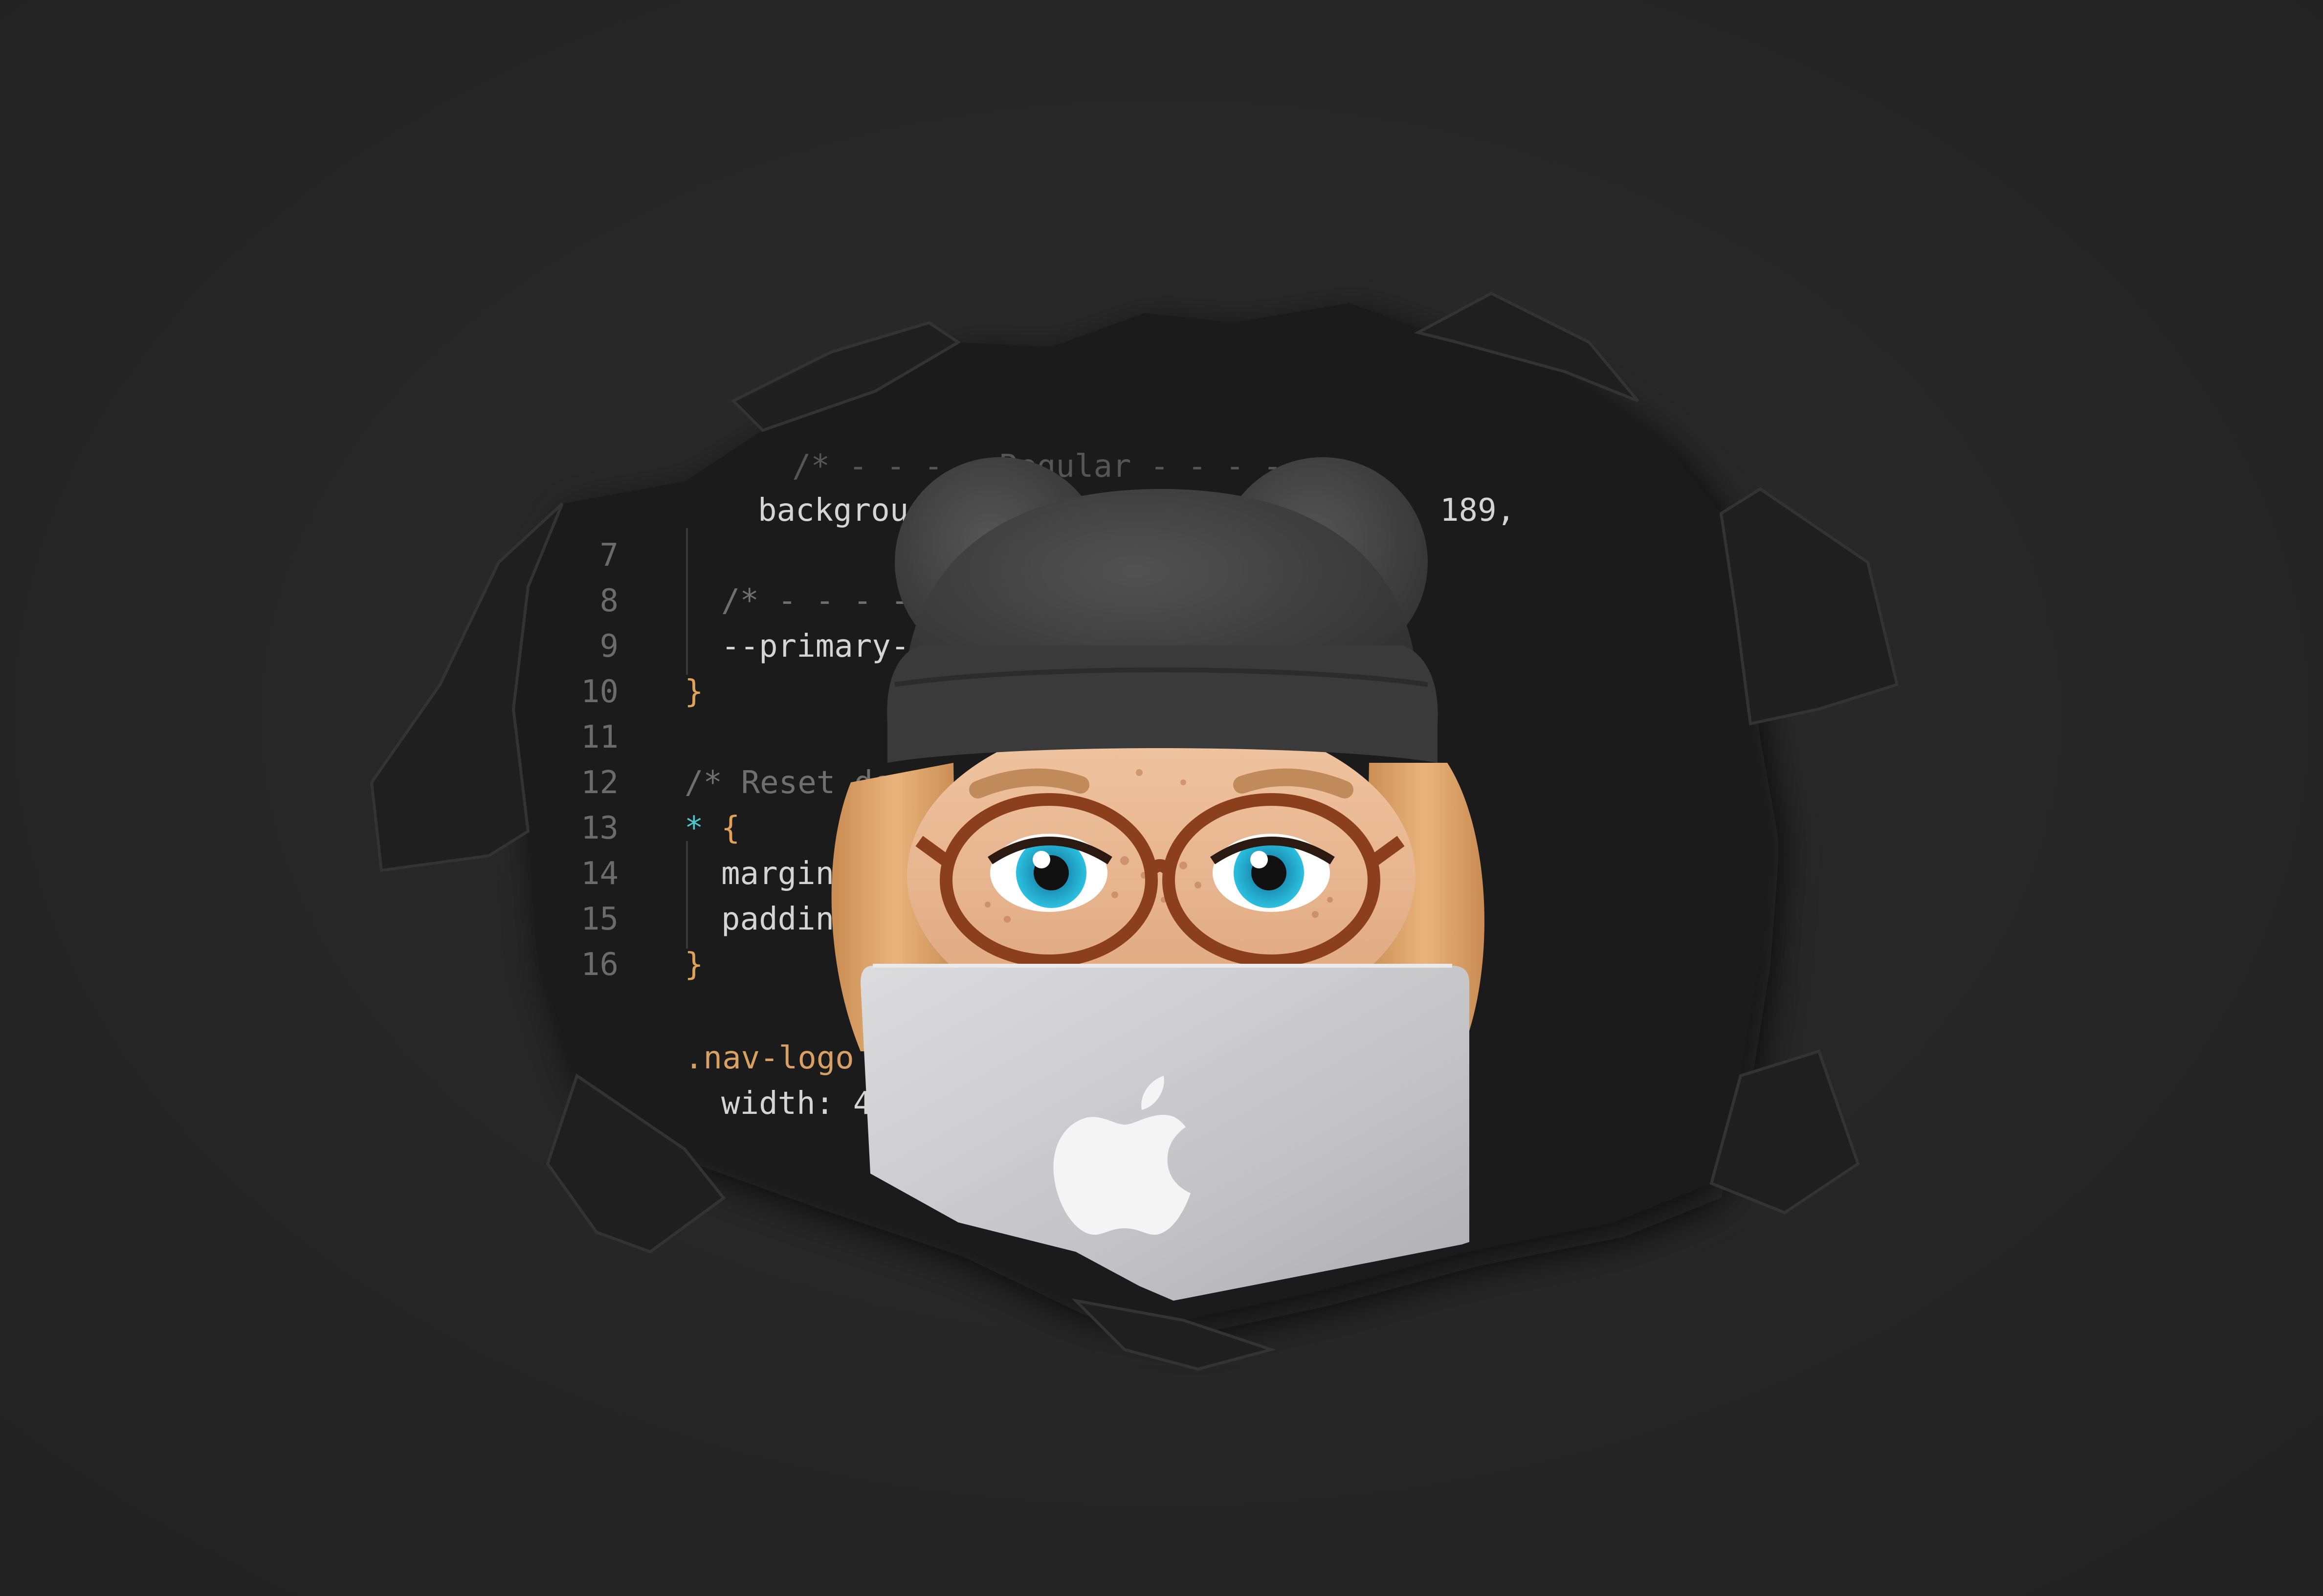  Describe the element at coordinates (600, 965) in the screenshot. I see `line-number: 16` at that location.